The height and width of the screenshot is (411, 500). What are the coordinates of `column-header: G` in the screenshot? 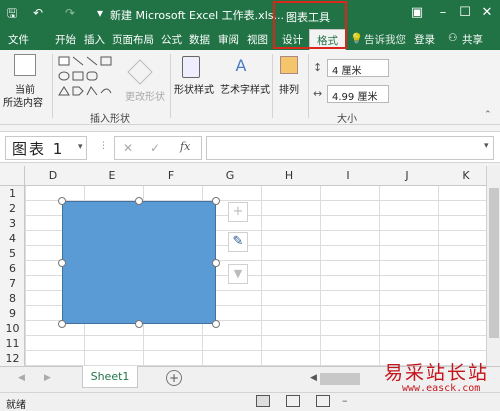 It's located at (230, 175).